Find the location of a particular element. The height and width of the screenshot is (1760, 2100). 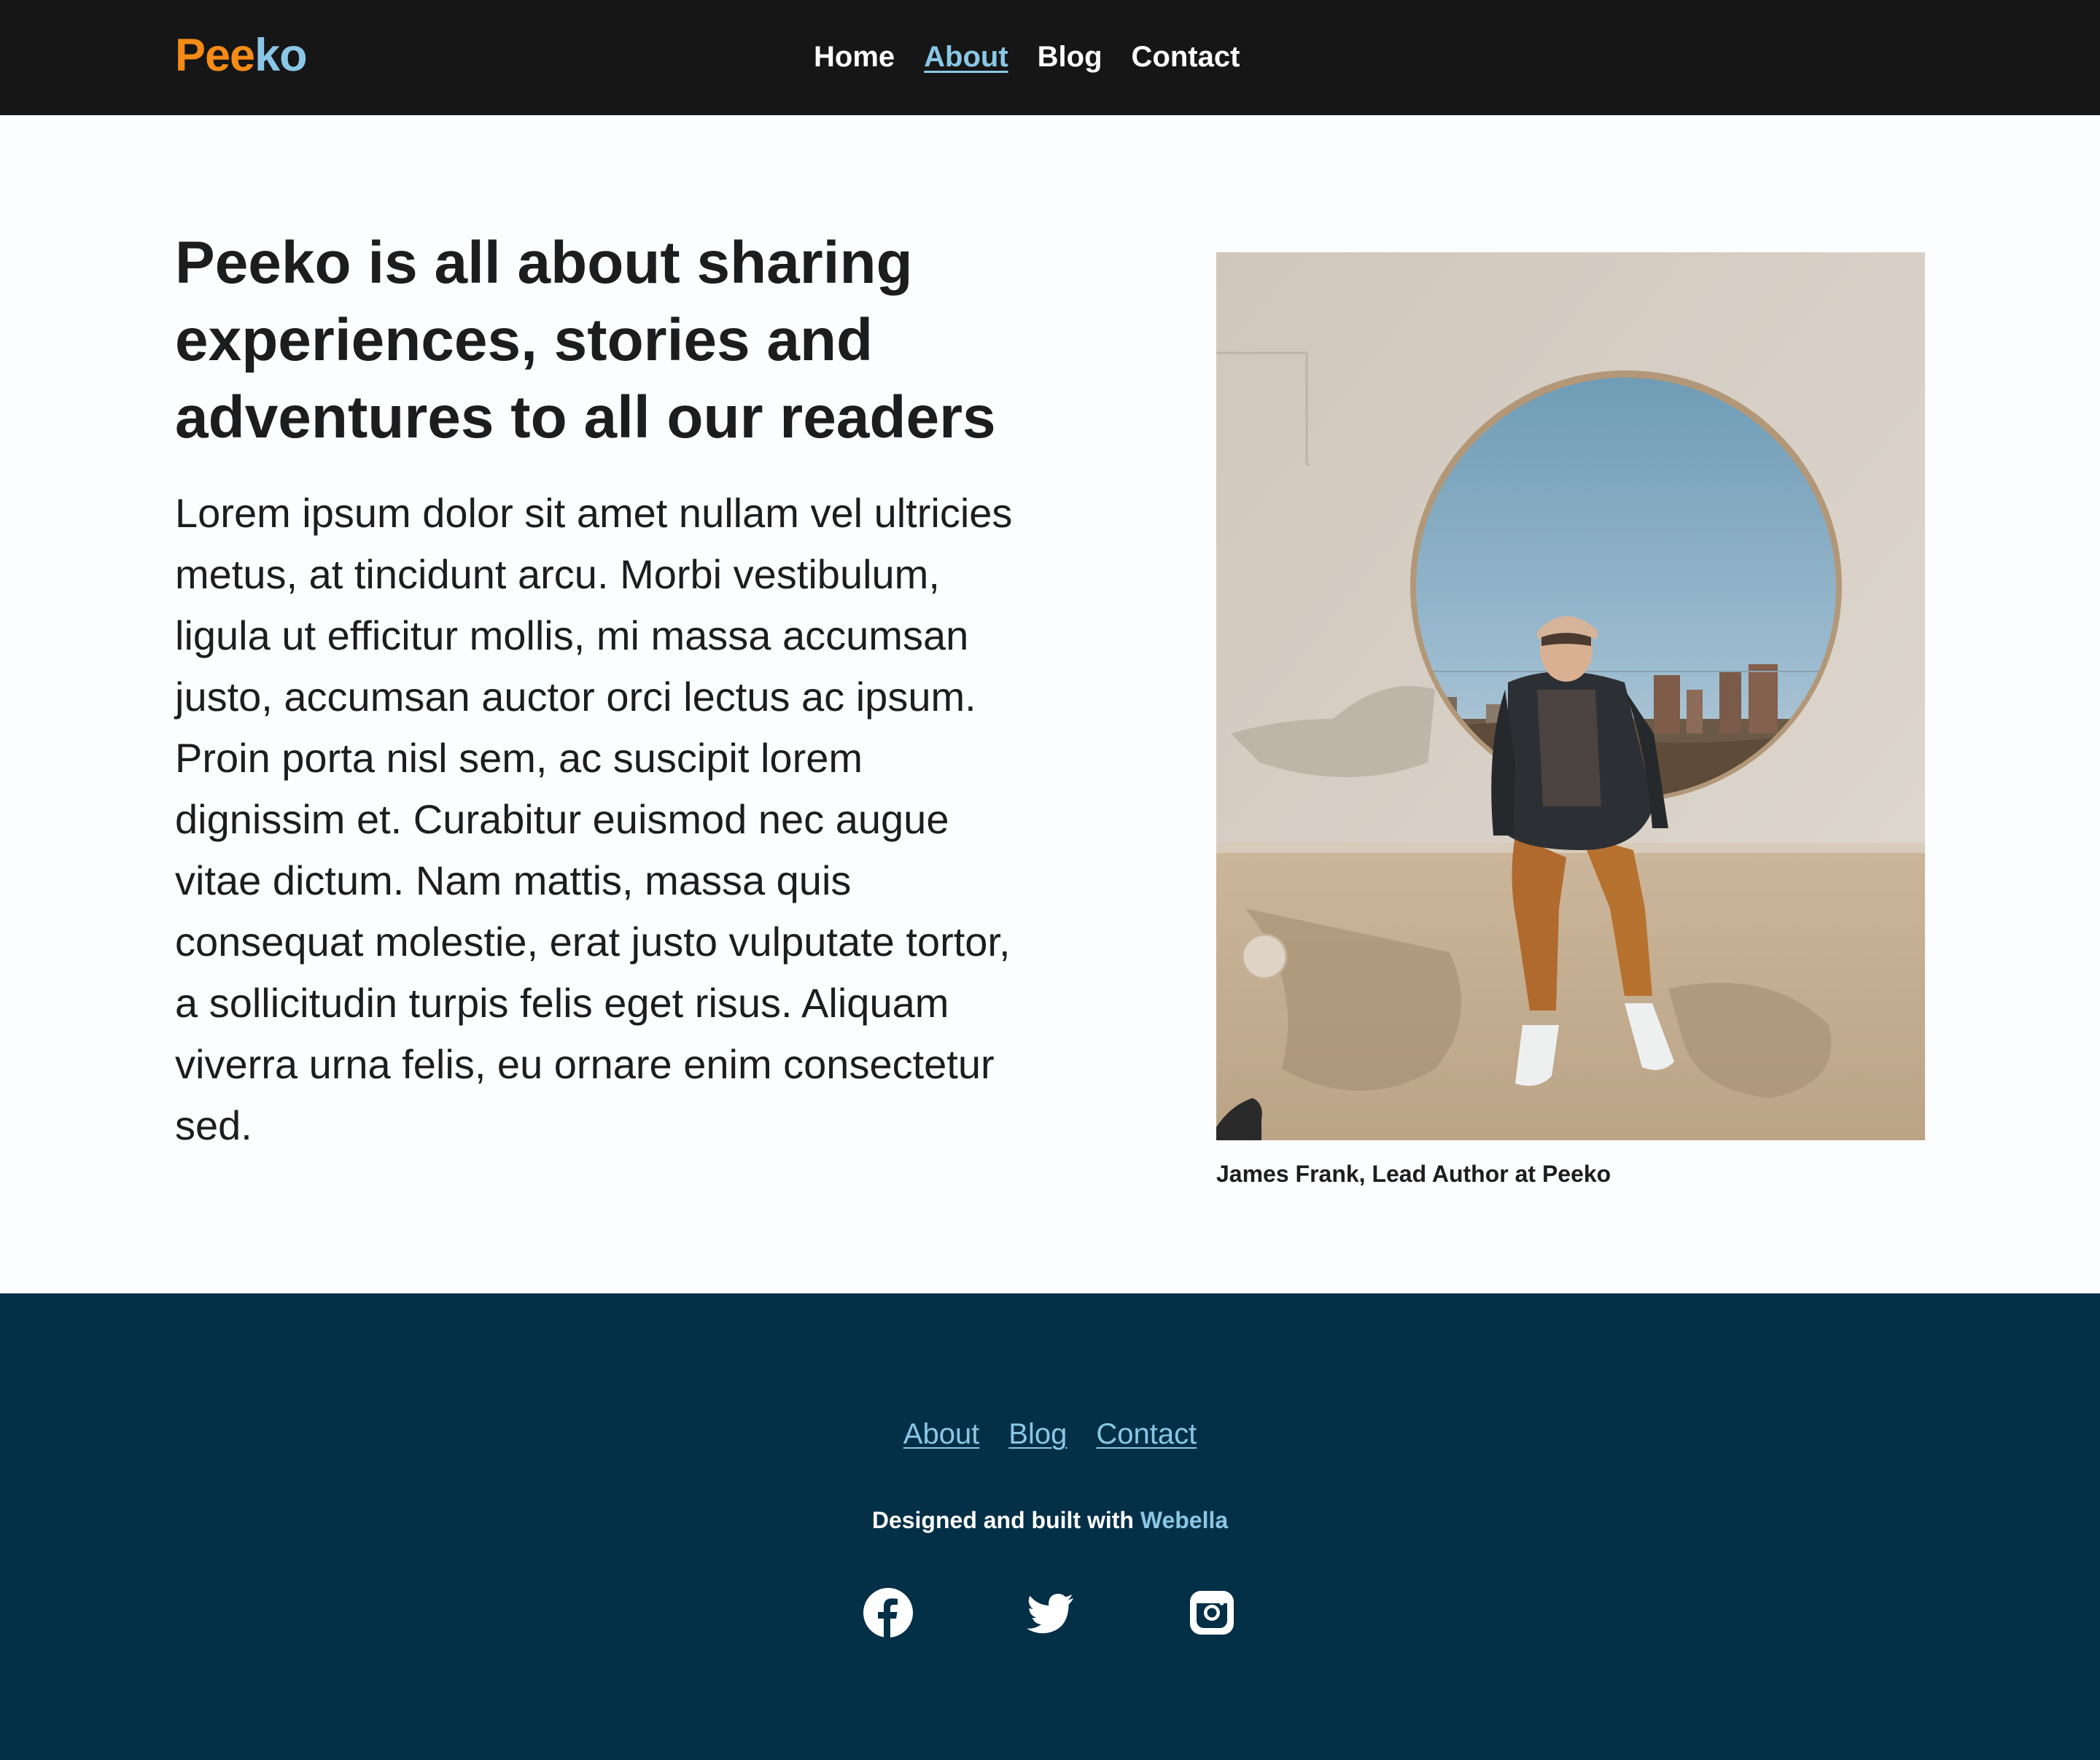

footer-link-contact: Contact is located at coordinates (1146, 1434).